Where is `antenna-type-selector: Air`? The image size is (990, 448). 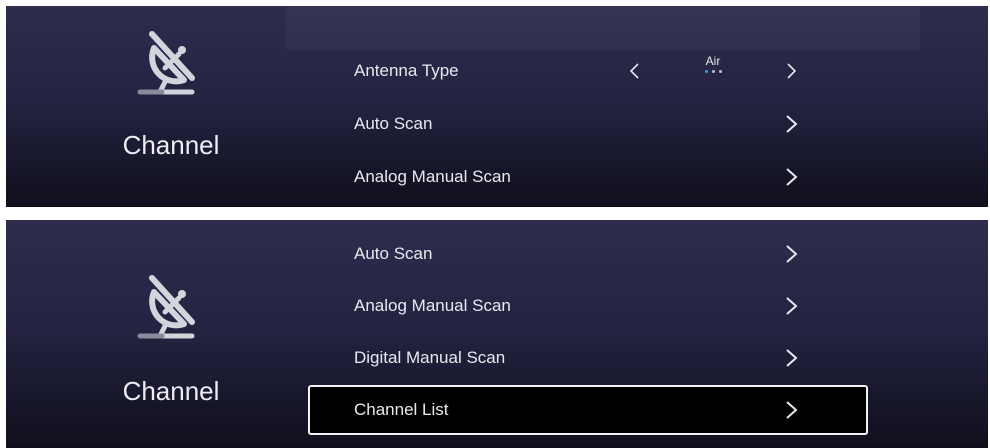 antenna-type-selector: Air is located at coordinates (713, 65).